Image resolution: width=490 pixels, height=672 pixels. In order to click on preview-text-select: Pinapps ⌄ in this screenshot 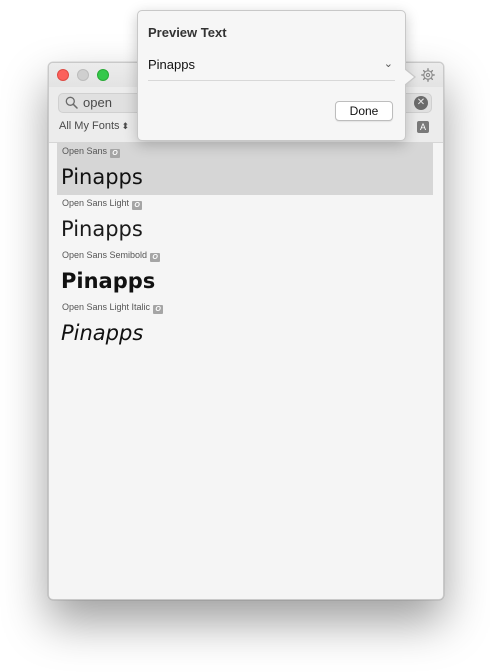, I will do `click(270, 66)`.